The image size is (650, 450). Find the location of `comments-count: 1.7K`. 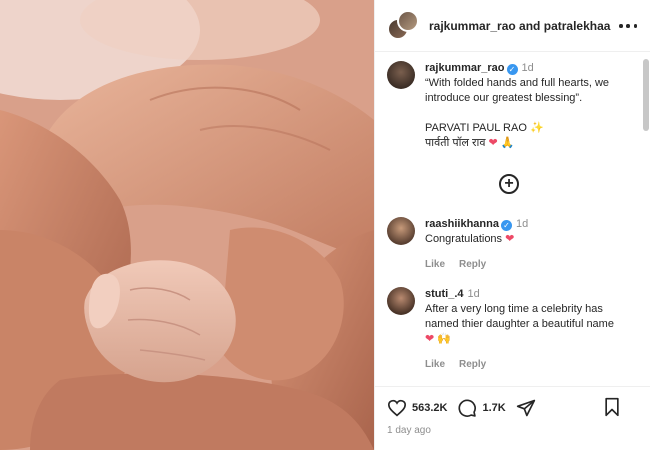

comments-count: 1.7K is located at coordinates (494, 408).